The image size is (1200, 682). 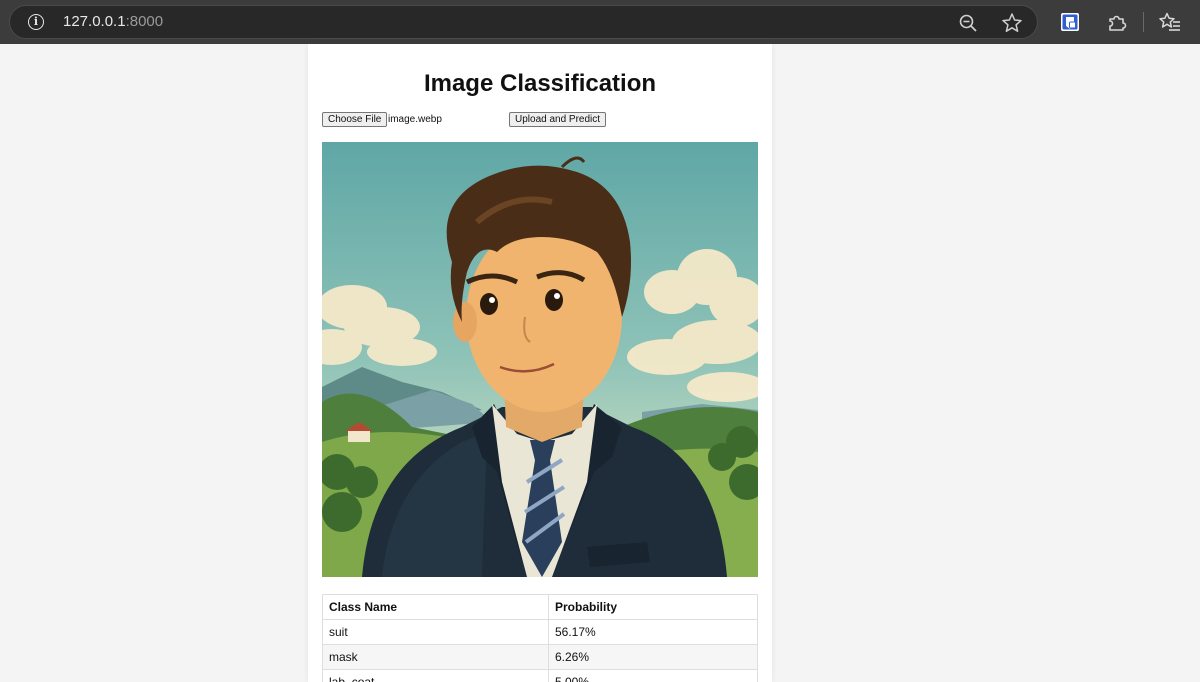 I want to click on star-bookmark-icon, so click(x=1012, y=23).